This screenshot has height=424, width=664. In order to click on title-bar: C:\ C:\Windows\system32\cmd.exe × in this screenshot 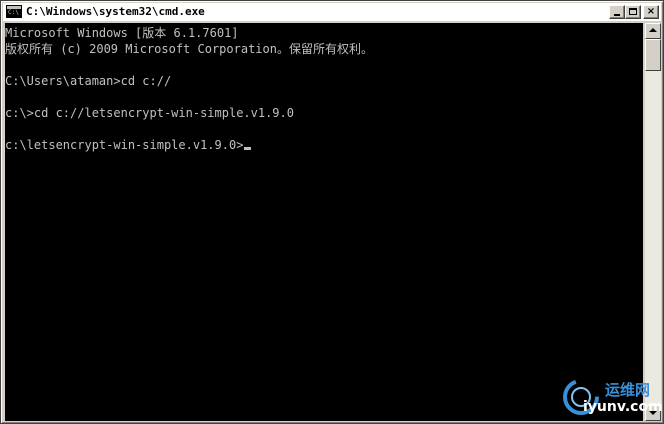, I will do `click(332, 12)`.